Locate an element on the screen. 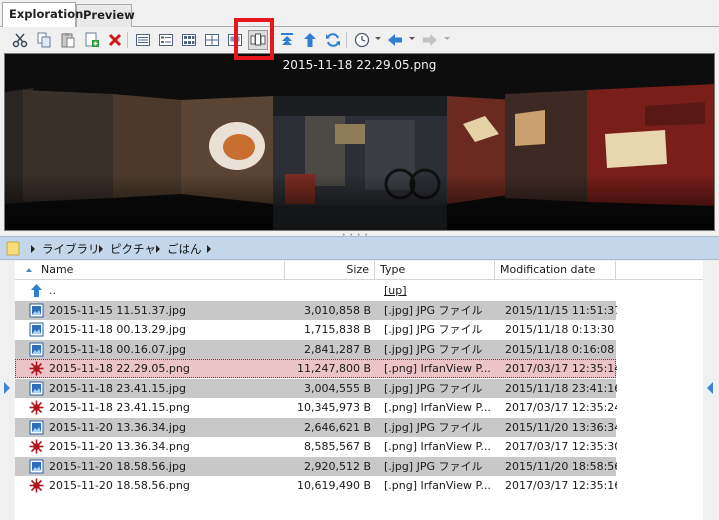 The height and width of the screenshot is (520, 719). column-header-type: Type is located at coordinates (435, 270).